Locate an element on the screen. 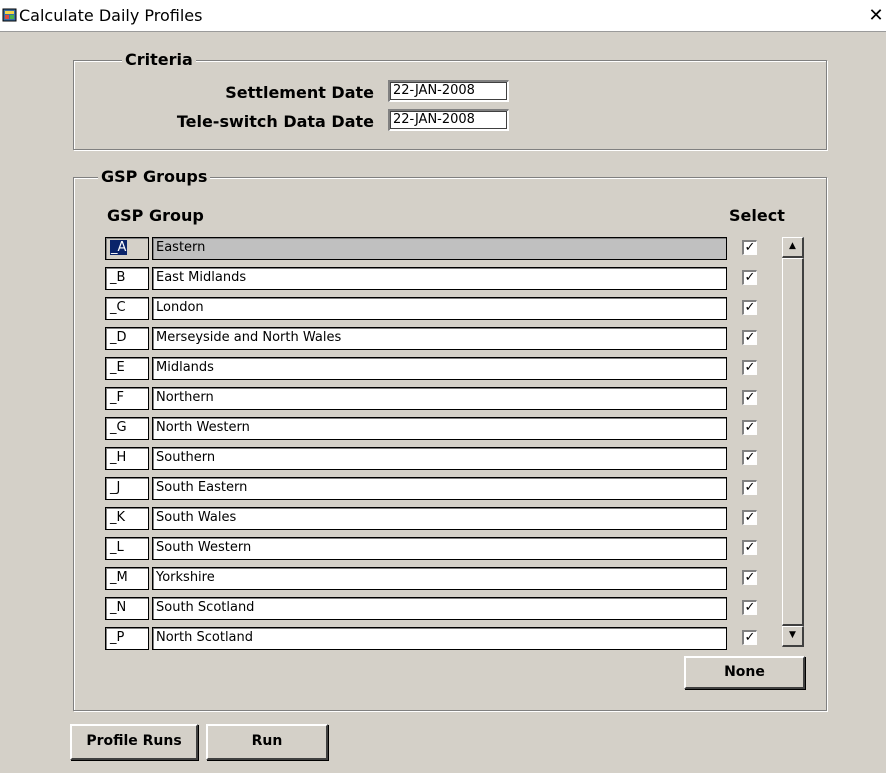 The image size is (886, 773). gsp-group-name-field: South Western is located at coordinates (439, 548).